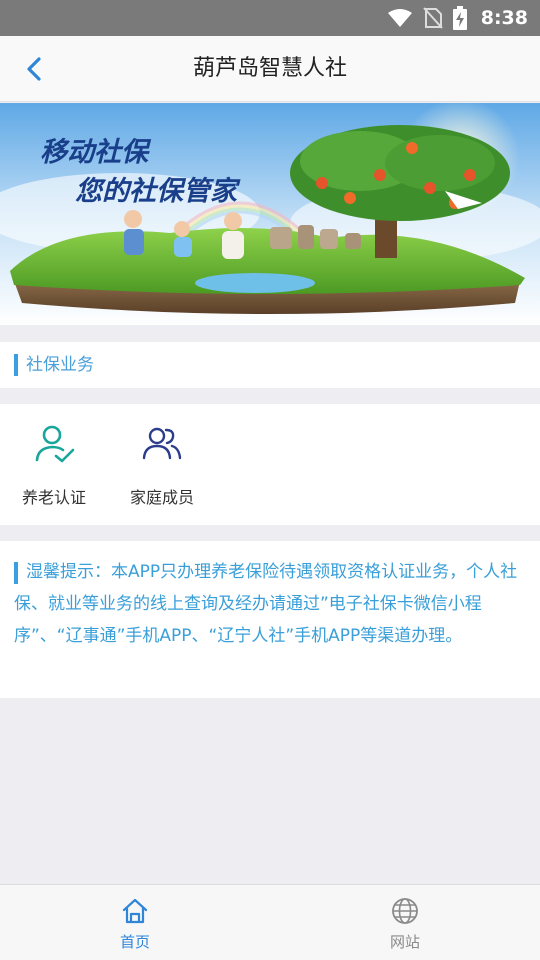 The width and height of the screenshot is (540, 960). Describe the element at coordinates (54, 464) in the screenshot. I see `pension-auth-button: 养老认证` at that location.